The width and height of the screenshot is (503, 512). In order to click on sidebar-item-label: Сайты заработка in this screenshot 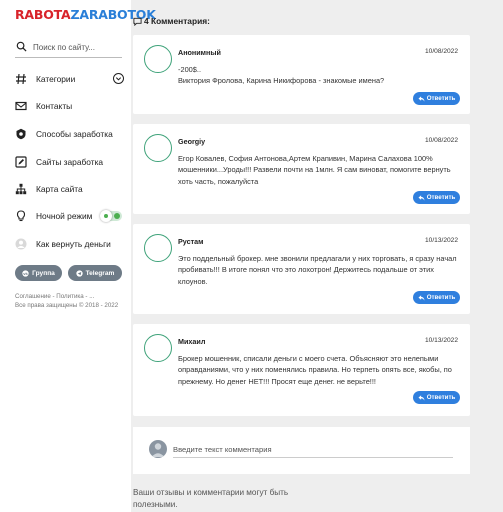, I will do `click(70, 162)`.